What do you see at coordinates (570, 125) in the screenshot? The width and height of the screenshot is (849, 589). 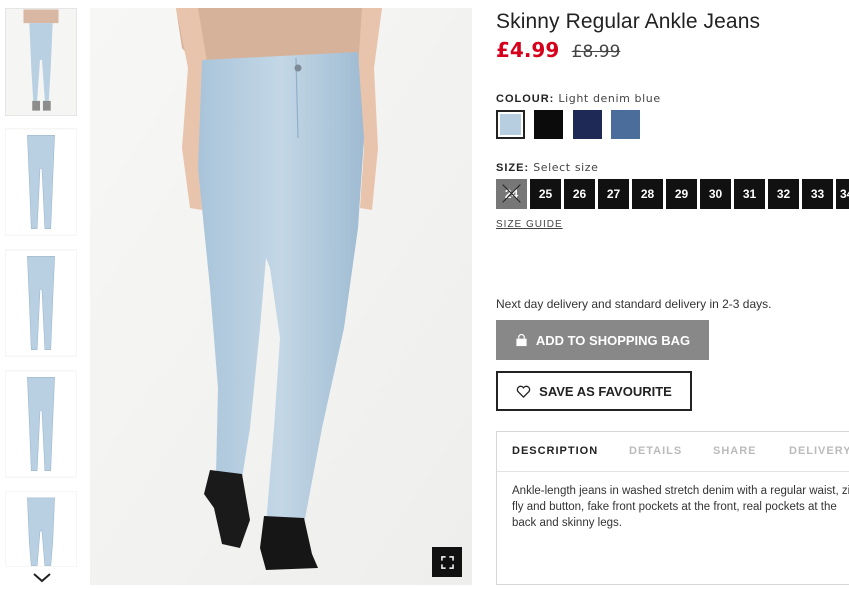 I see `colour-swatches` at bounding box center [570, 125].